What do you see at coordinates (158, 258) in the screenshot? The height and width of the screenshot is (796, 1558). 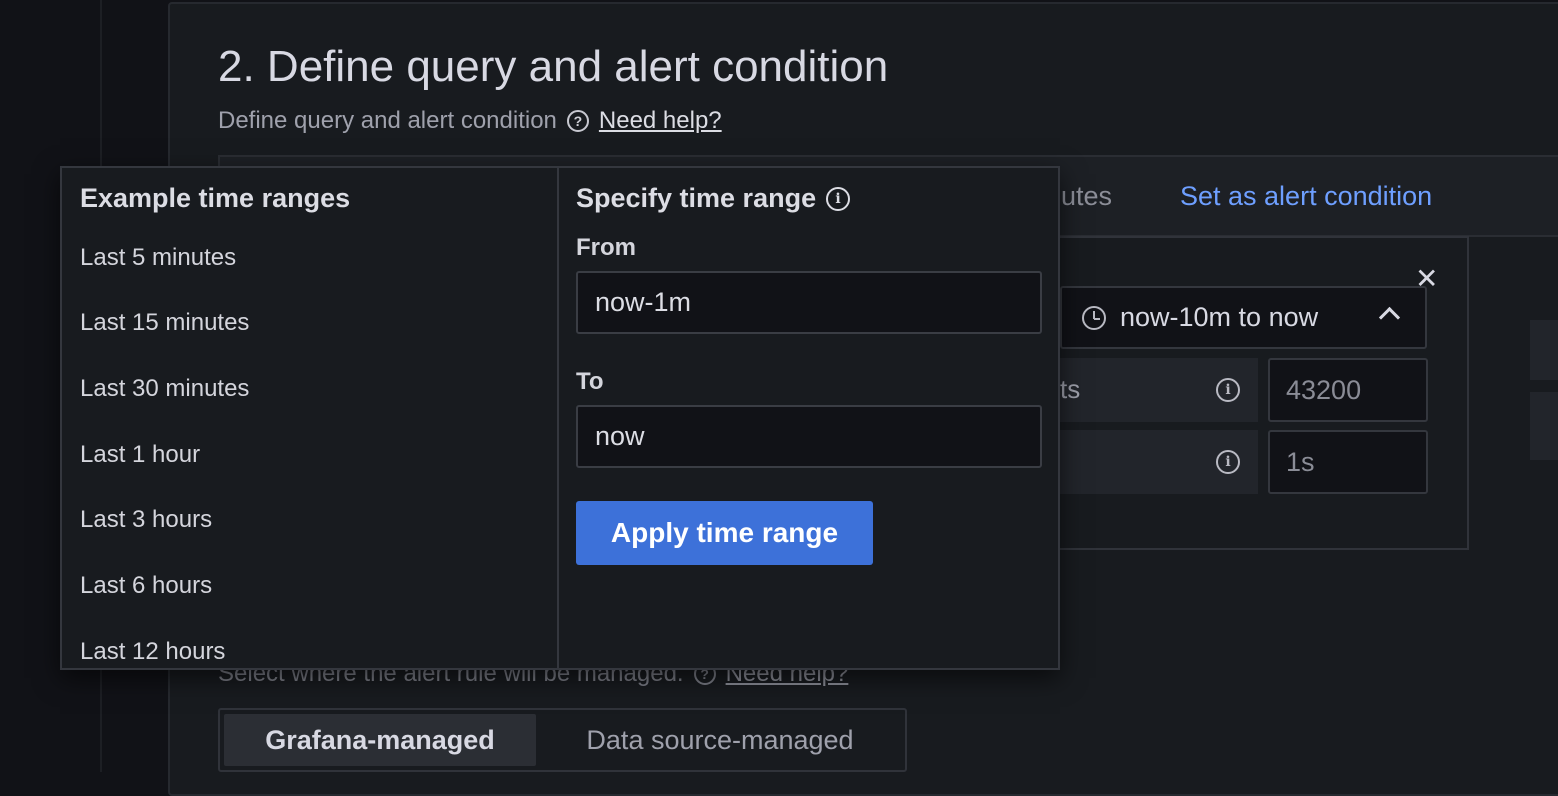 I see `range-last-5-minutes: Last 5 minutes` at bounding box center [158, 258].